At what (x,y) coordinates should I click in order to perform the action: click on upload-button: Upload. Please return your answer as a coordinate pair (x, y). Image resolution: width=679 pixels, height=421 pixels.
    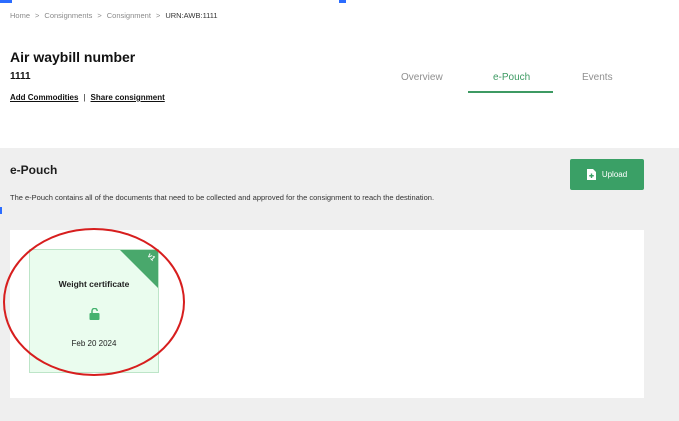
    Looking at the image, I should click on (607, 174).